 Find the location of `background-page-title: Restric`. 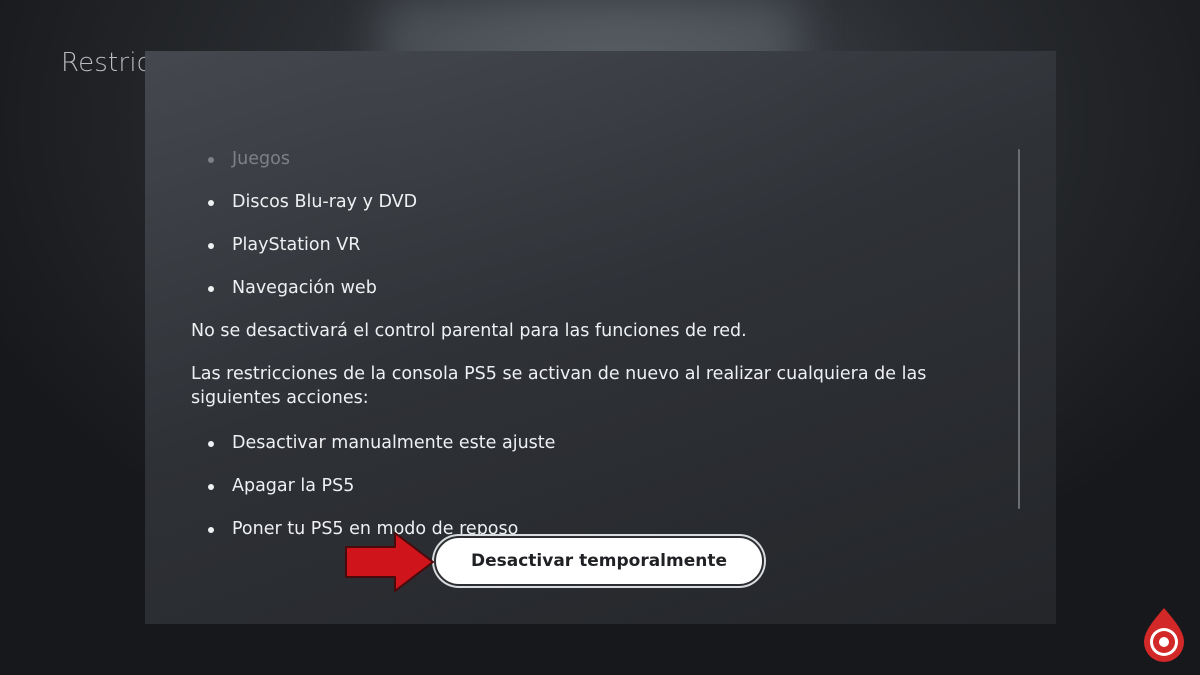

background-page-title: Restric is located at coordinates (106, 63).